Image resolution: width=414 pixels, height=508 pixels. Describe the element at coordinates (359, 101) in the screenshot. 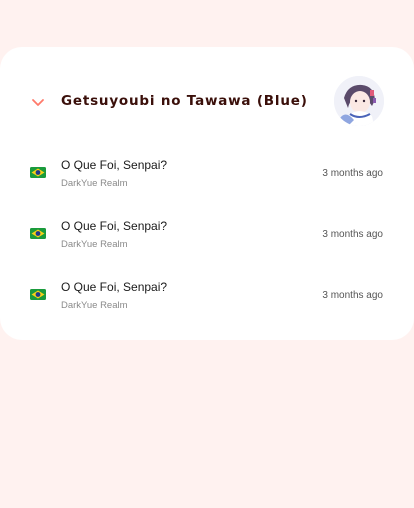

I see `manga-cover-thumbnail` at that location.